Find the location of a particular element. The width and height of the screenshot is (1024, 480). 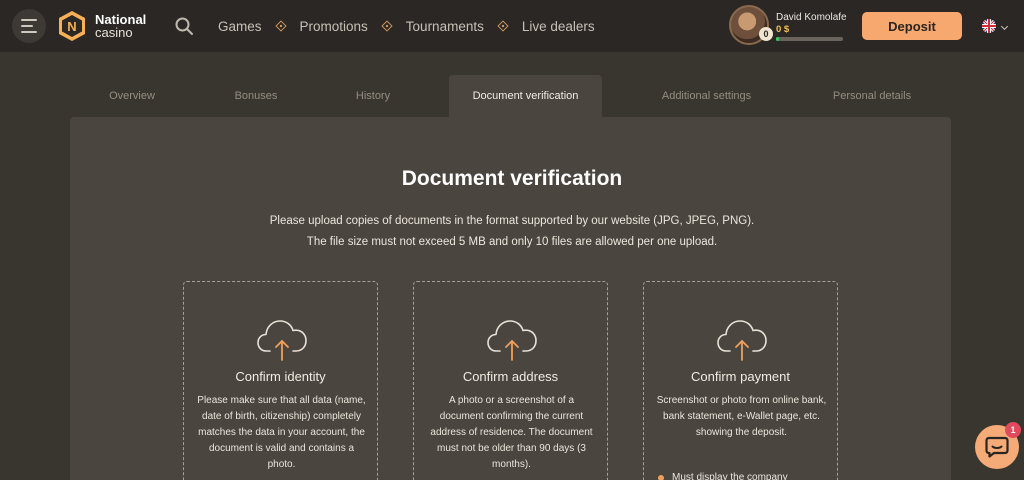

hamburger-menu-button is located at coordinates (29, 26).